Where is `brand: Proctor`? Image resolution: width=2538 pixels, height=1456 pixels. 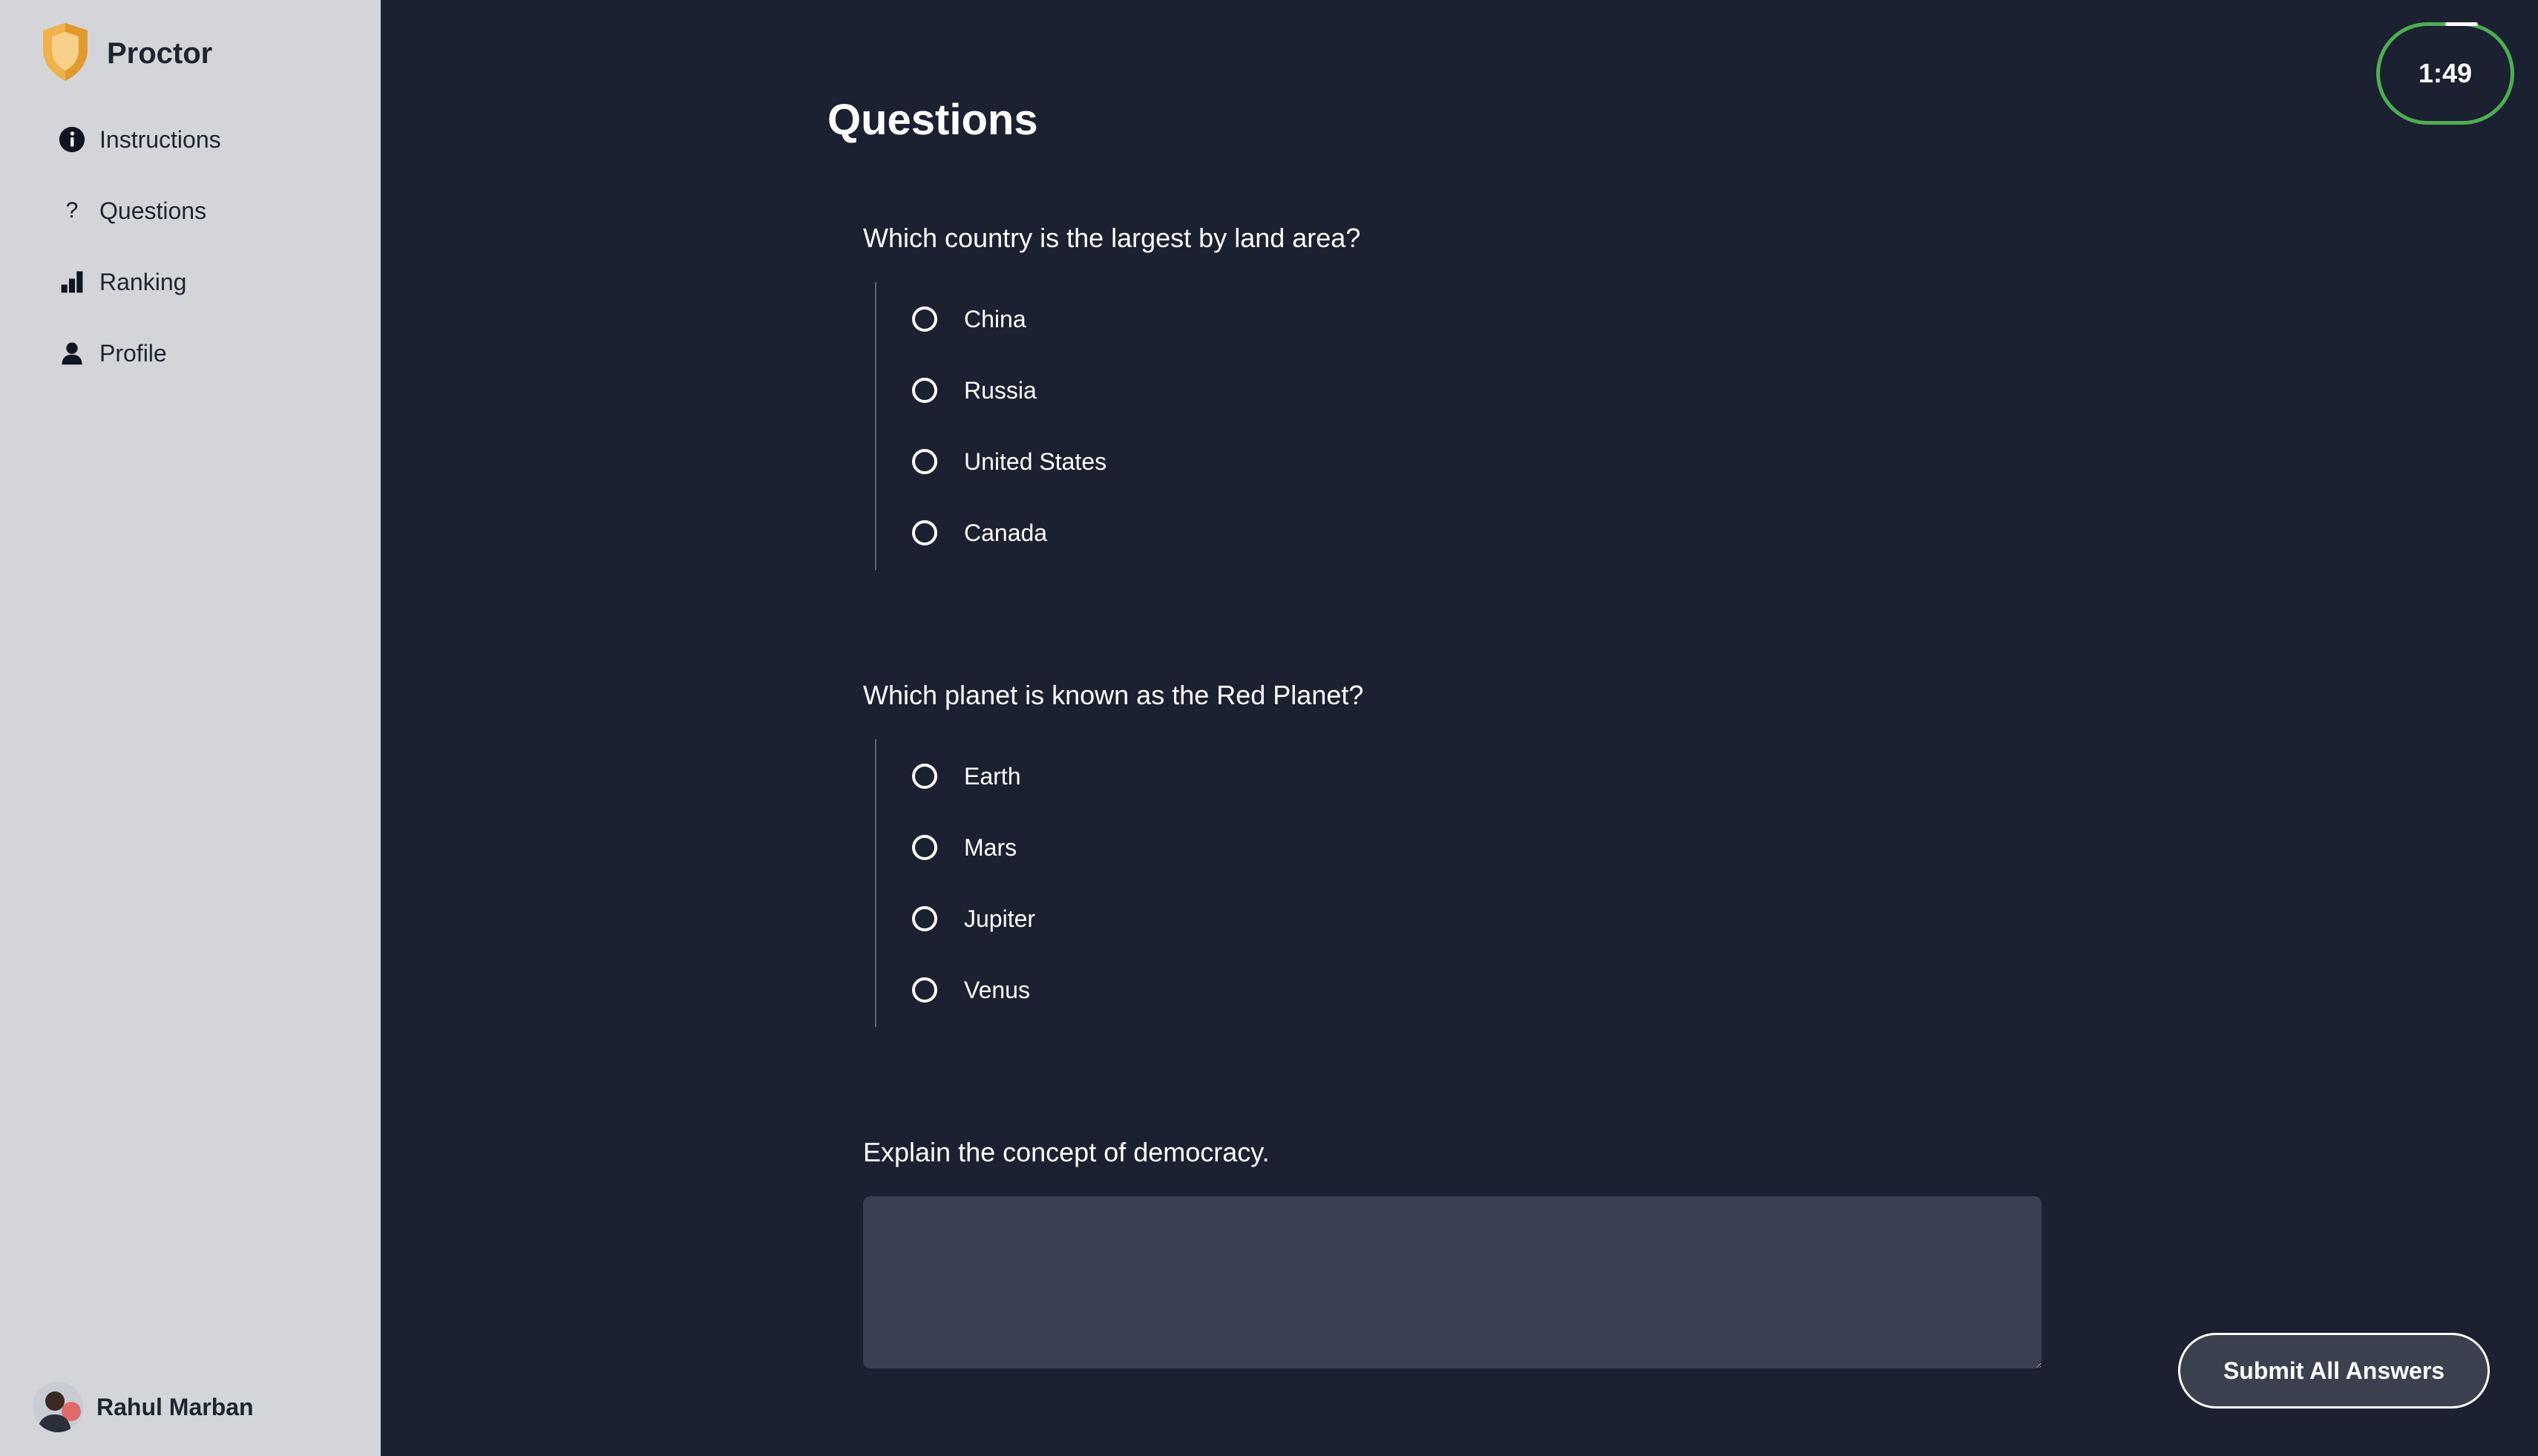 brand: Proctor is located at coordinates (126, 54).